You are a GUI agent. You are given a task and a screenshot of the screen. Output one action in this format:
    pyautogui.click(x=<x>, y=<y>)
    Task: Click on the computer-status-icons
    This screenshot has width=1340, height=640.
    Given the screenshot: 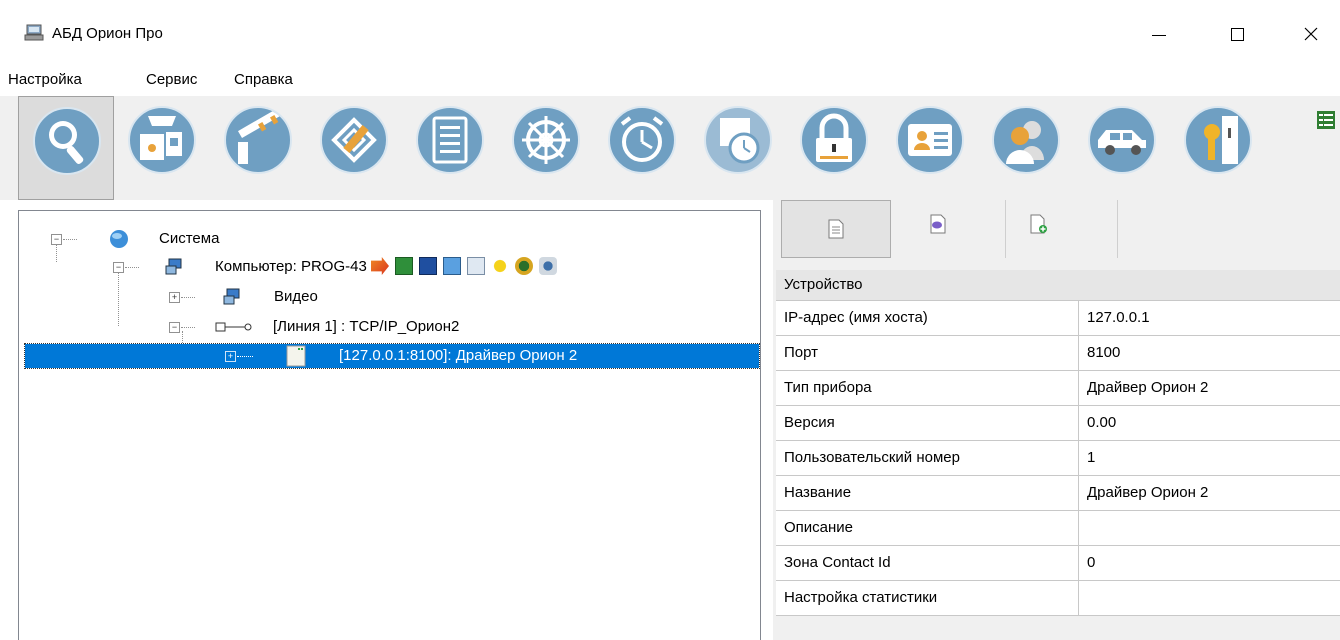 What is the action you would take?
    pyautogui.click(x=467, y=266)
    